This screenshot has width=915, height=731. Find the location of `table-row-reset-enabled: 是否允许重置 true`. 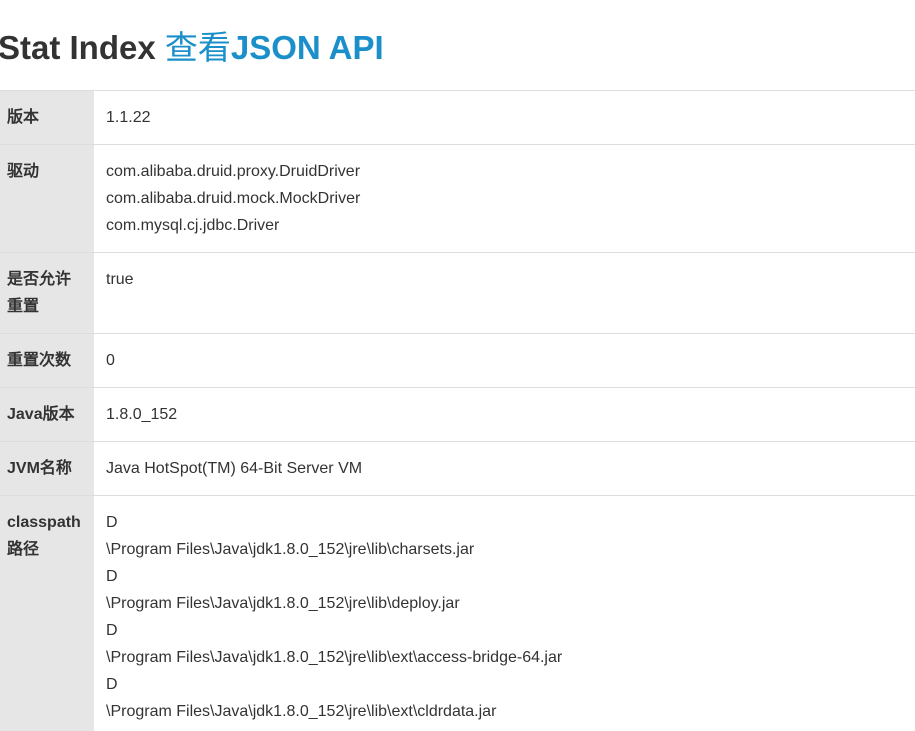

table-row-reset-enabled: 是否允许重置 true is located at coordinates (457, 293).